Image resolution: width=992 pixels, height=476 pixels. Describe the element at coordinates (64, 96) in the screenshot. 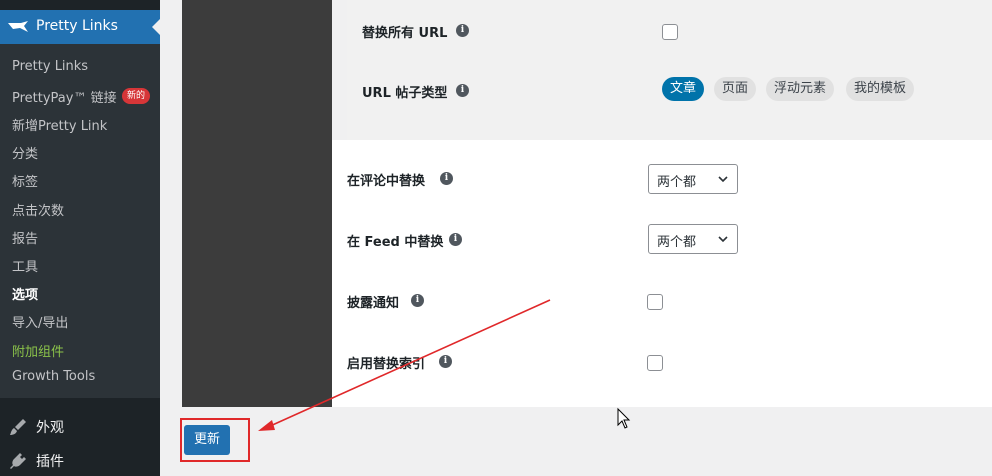

I see `sidebar-item-prettypay: PrettyPay™ 链接` at that location.